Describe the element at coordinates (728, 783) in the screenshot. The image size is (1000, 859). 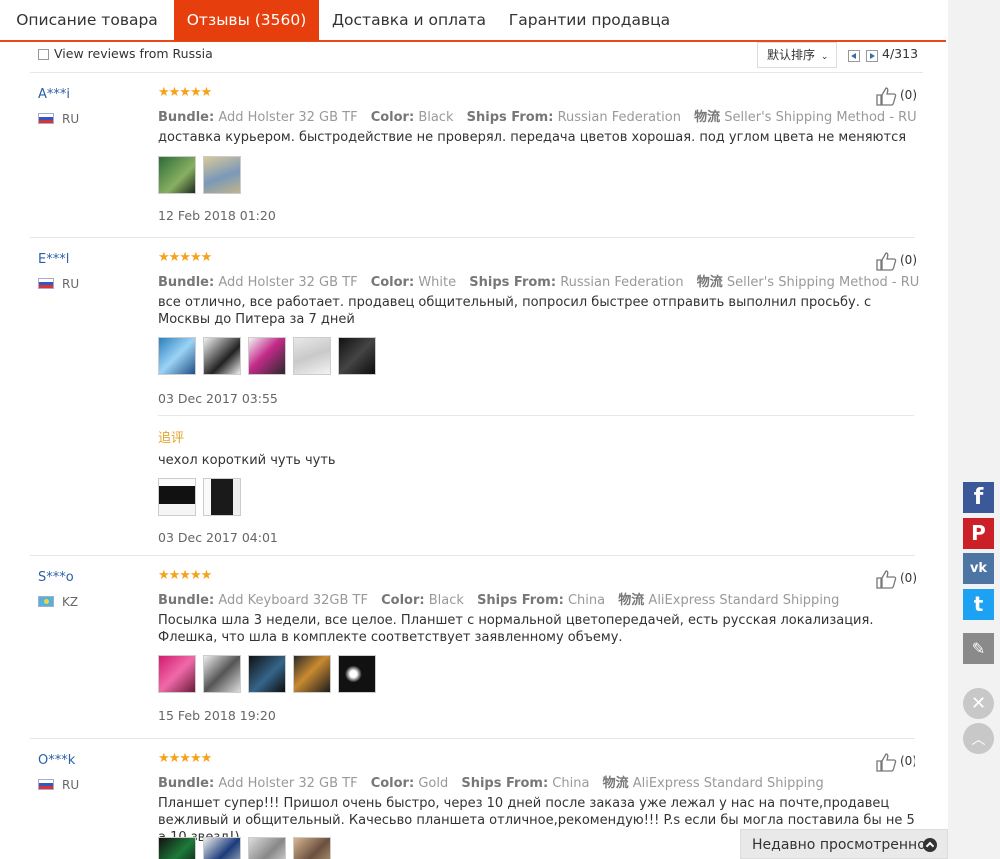
I see `logistics-value: AliExpress Standard Shipping` at that location.